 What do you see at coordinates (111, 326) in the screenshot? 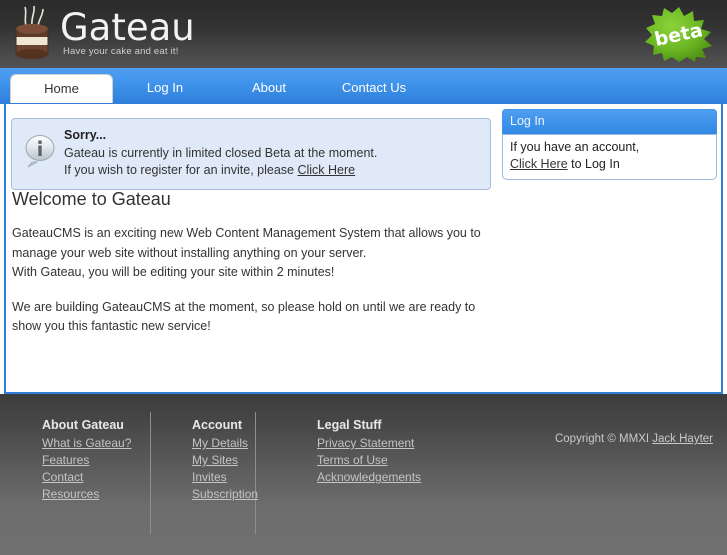
I see `paragraph-2-line-2: show you this fantastic new service!` at bounding box center [111, 326].